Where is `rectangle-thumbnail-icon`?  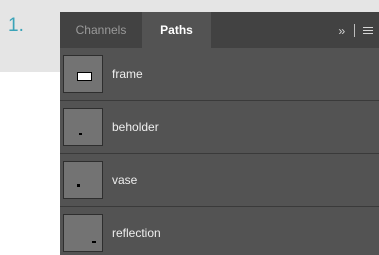
rectangle-thumbnail-icon is located at coordinates (84, 76).